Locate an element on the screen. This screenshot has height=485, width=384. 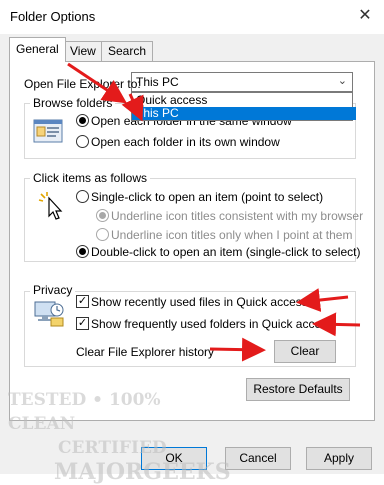
apply-button: Apply is located at coordinates (339, 458).